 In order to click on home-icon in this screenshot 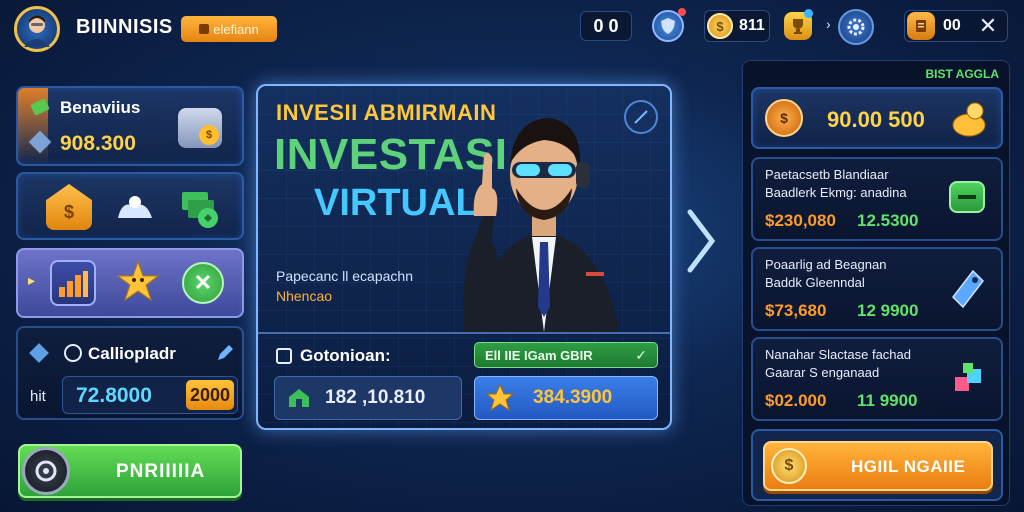, I will do `click(299, 398)`.